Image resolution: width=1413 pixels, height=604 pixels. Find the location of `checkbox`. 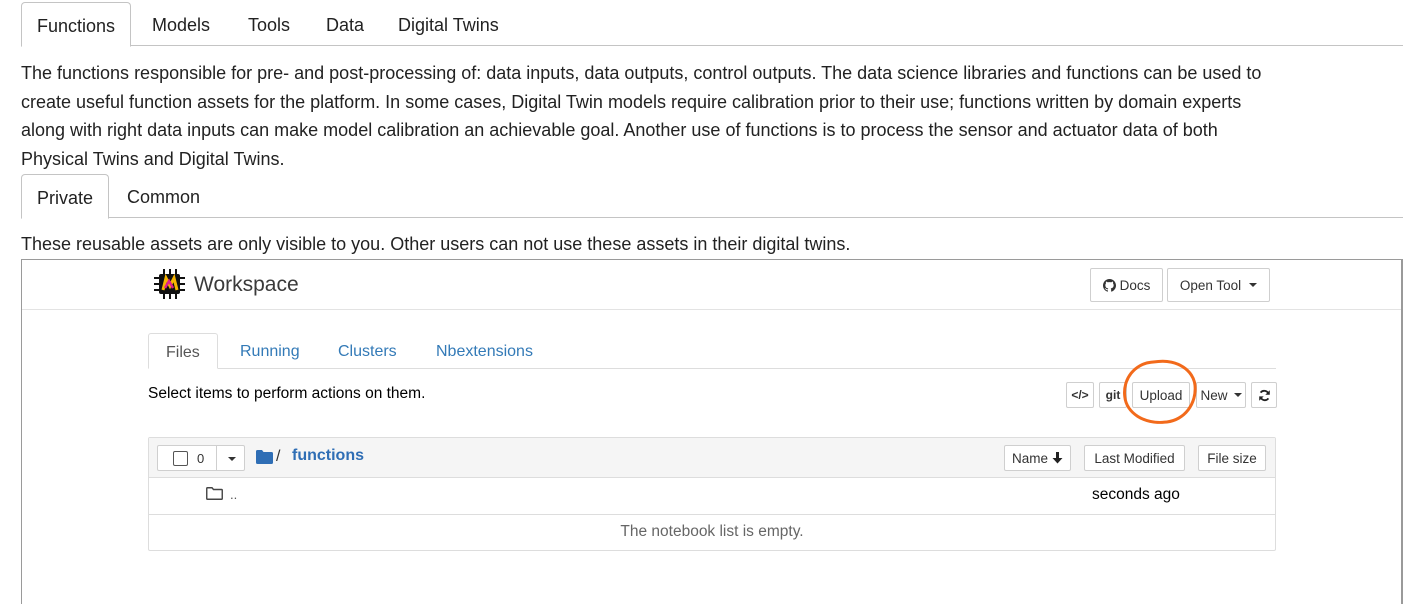

checkbox is located at coordinates (180, 458).